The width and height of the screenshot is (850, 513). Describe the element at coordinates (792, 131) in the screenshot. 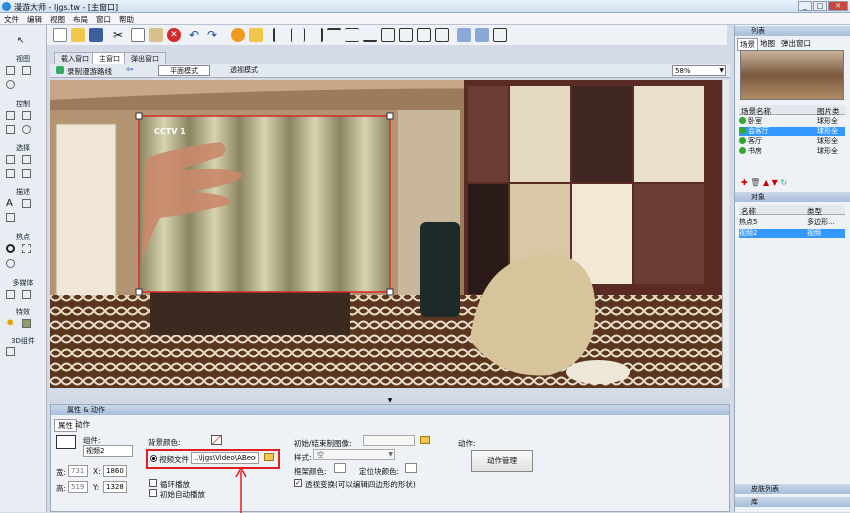

I see `scene-row-selected: 会客厅 球形全` at that location.